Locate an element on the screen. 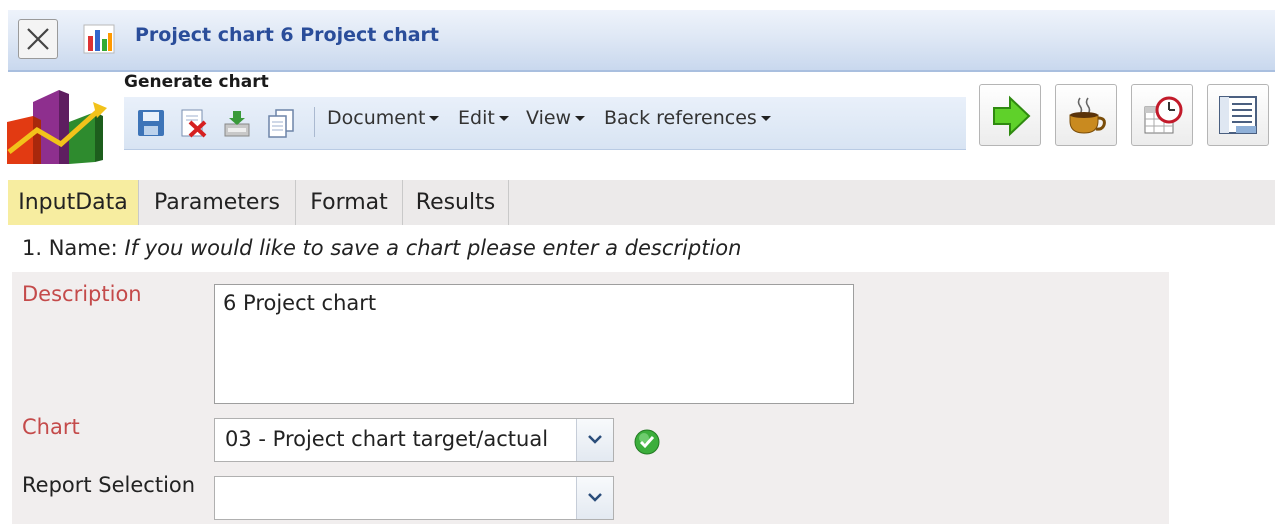 The image size is (1275, 524). tab-bar: InputData Parameters Format Results is located at coordinates (641, 202).